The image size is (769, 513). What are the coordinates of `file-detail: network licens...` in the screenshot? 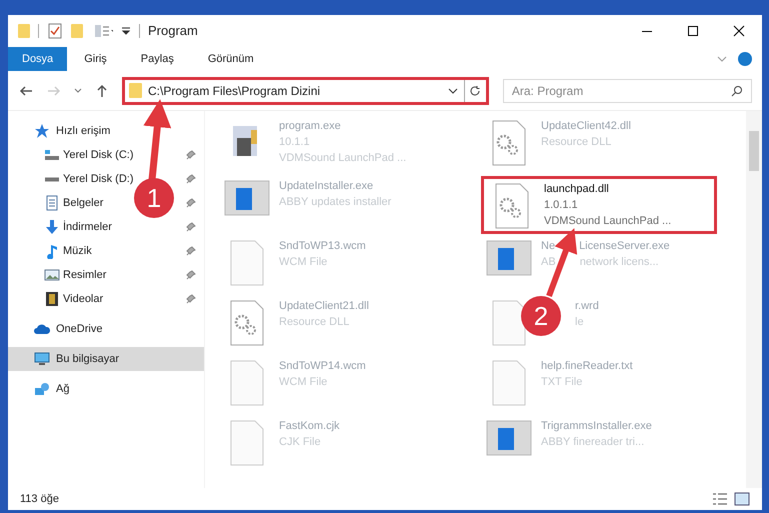 It's located at (619, 262).